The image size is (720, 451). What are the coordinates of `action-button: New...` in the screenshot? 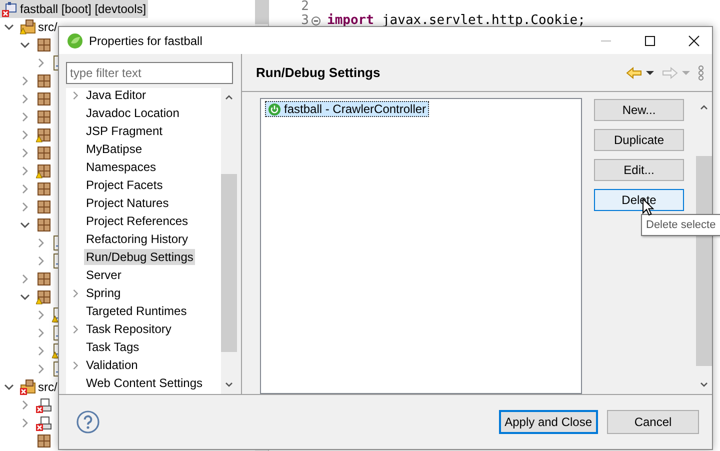 It's located at (639, 110).